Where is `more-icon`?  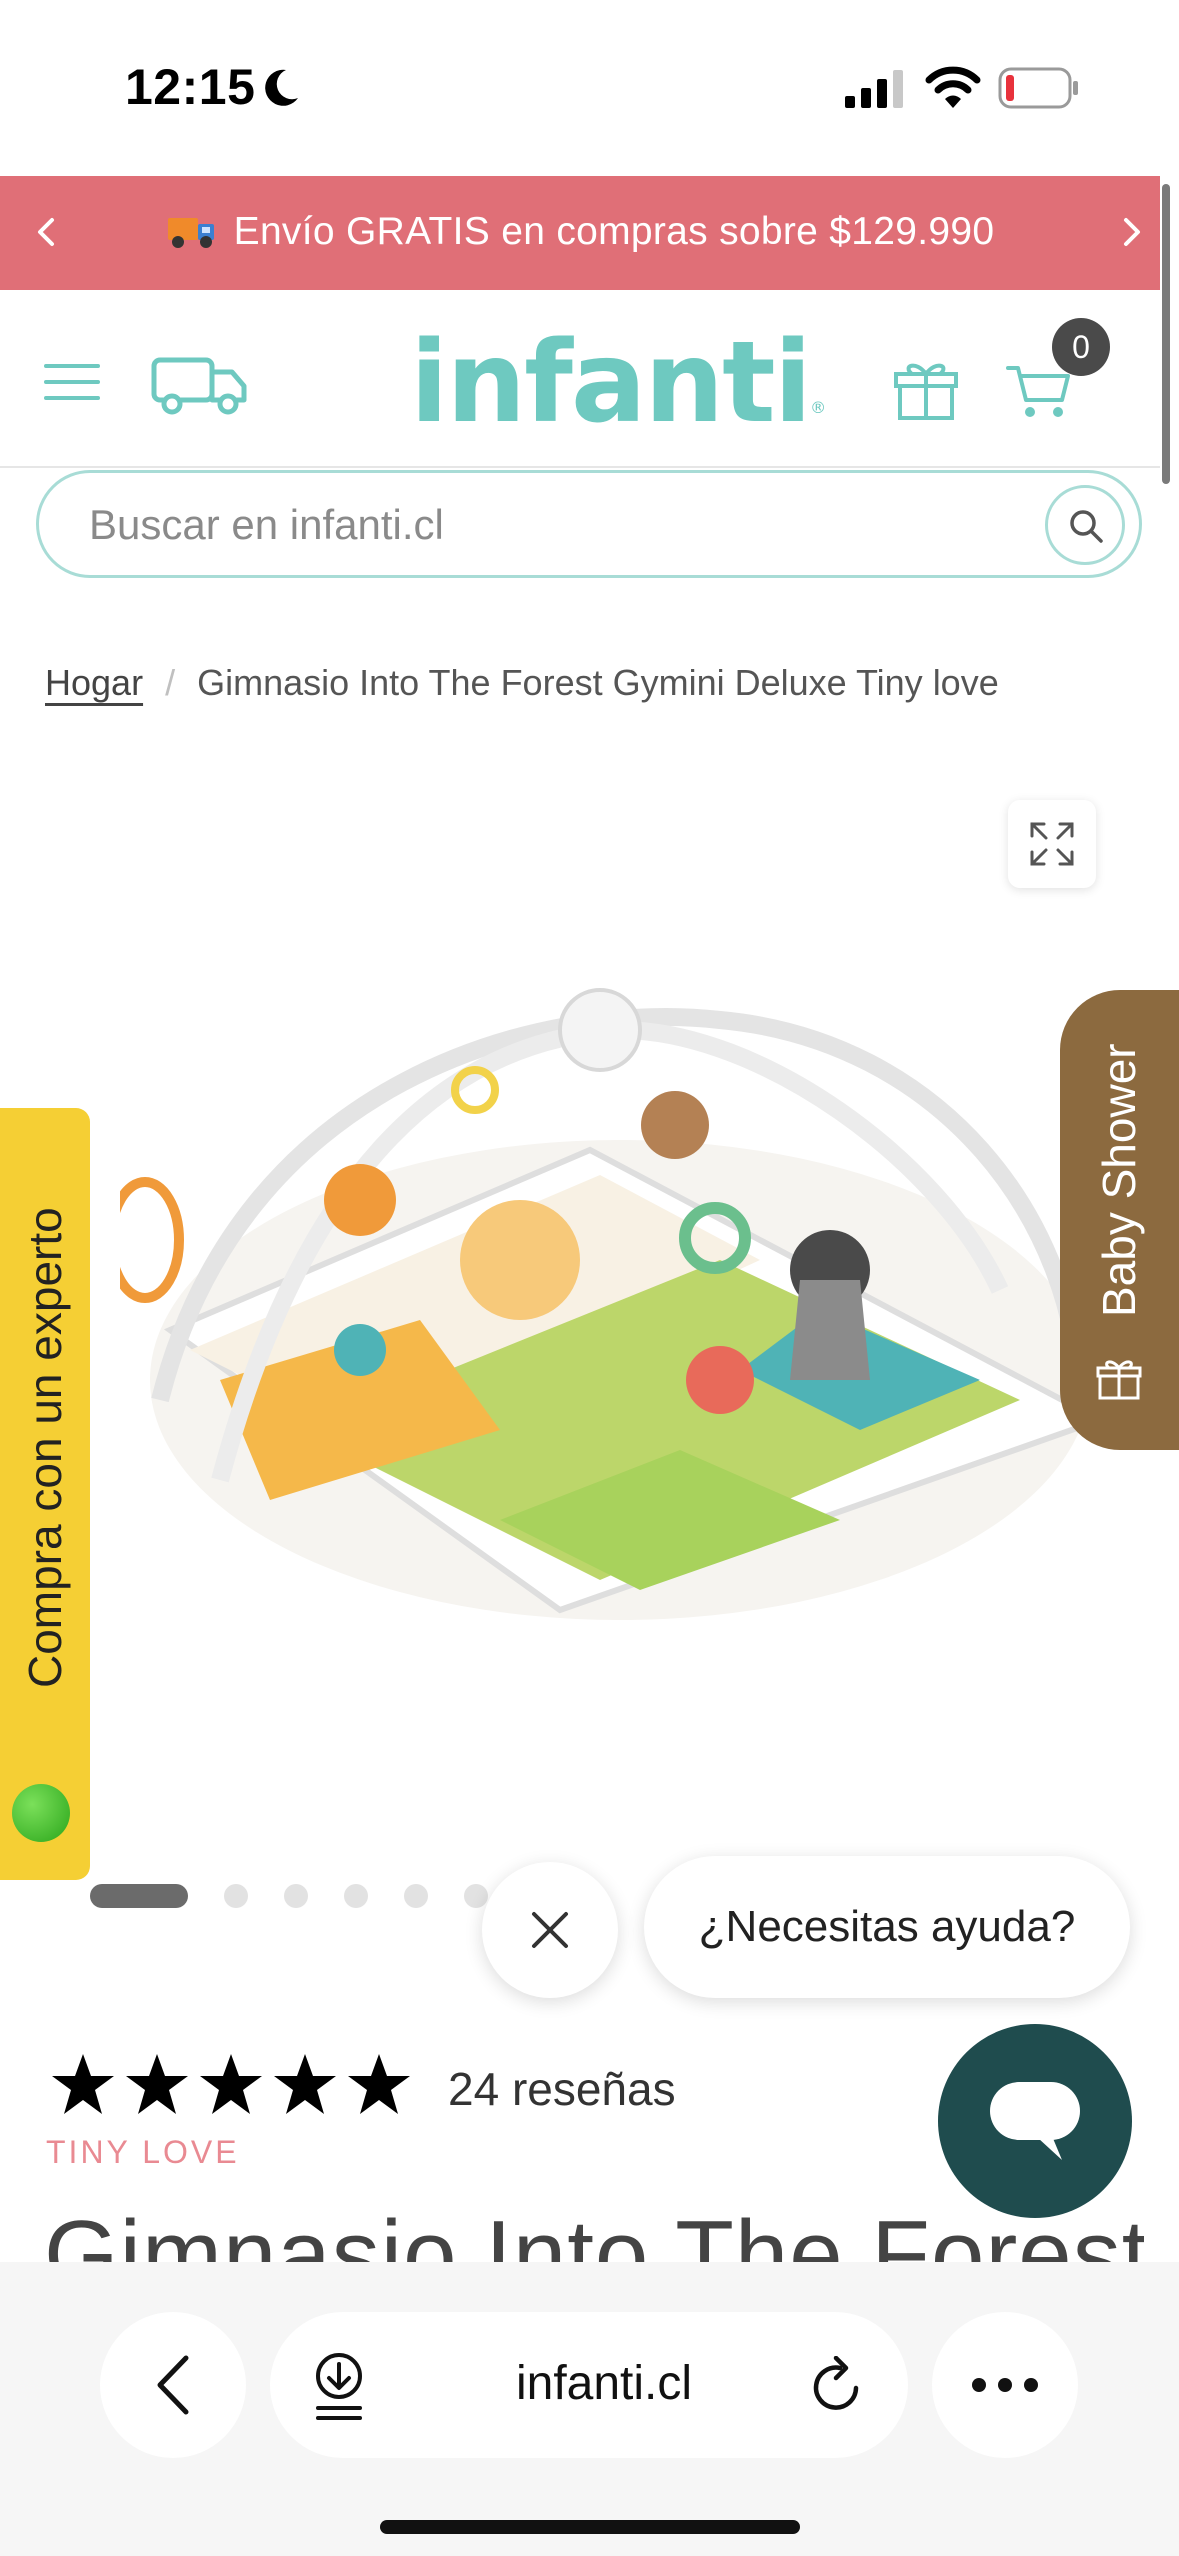
more-icon is located at coordinates (1005, 2385).